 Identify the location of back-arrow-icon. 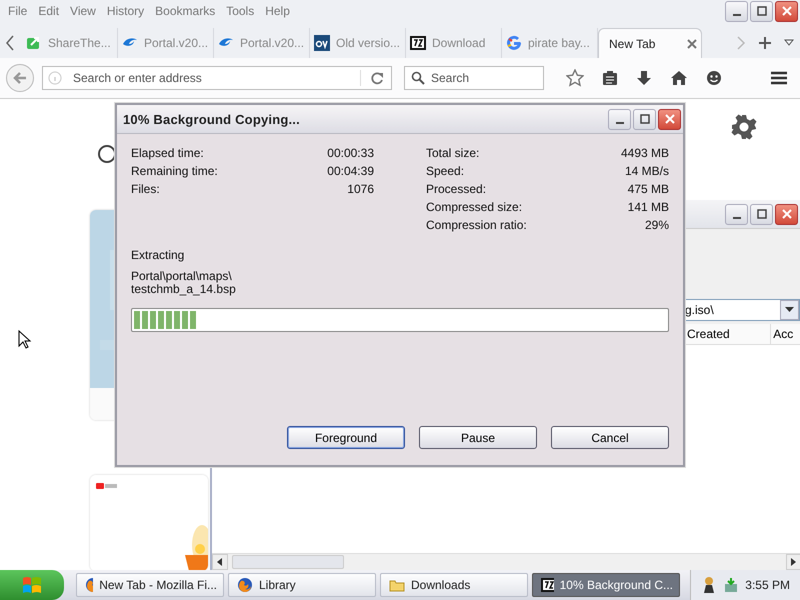
(20, 78).